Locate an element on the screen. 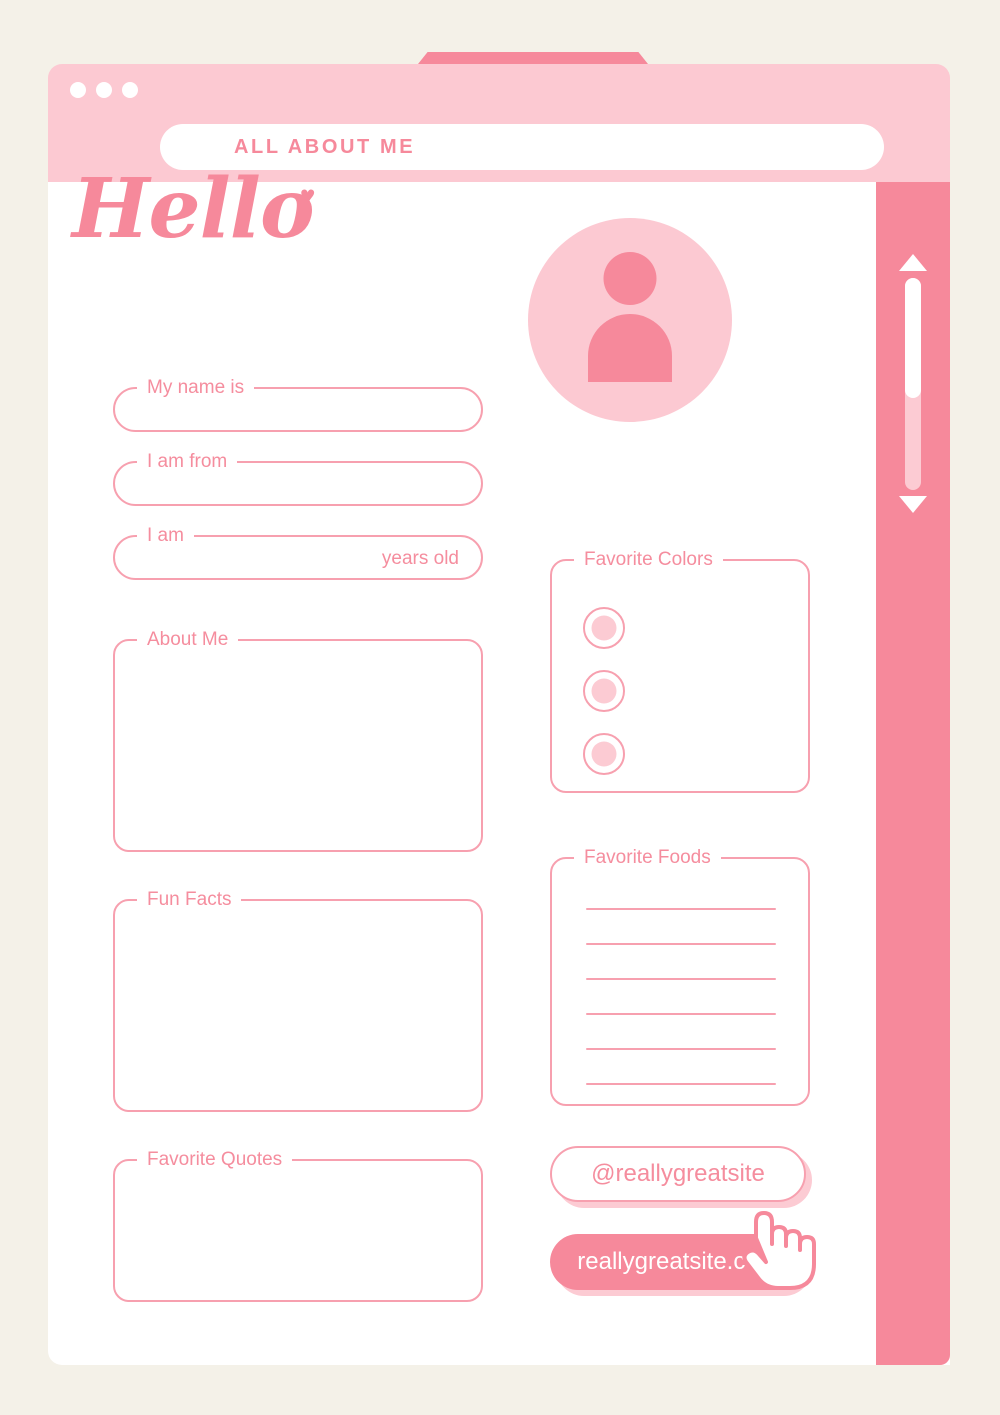 The image size is (1000, 1415). window-controls is located at coordinates (104, 90).